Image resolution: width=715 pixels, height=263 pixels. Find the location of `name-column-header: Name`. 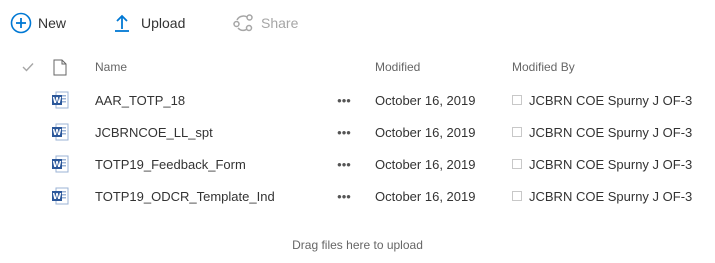

name-column-header: Name is located at coordinates (111, 67).